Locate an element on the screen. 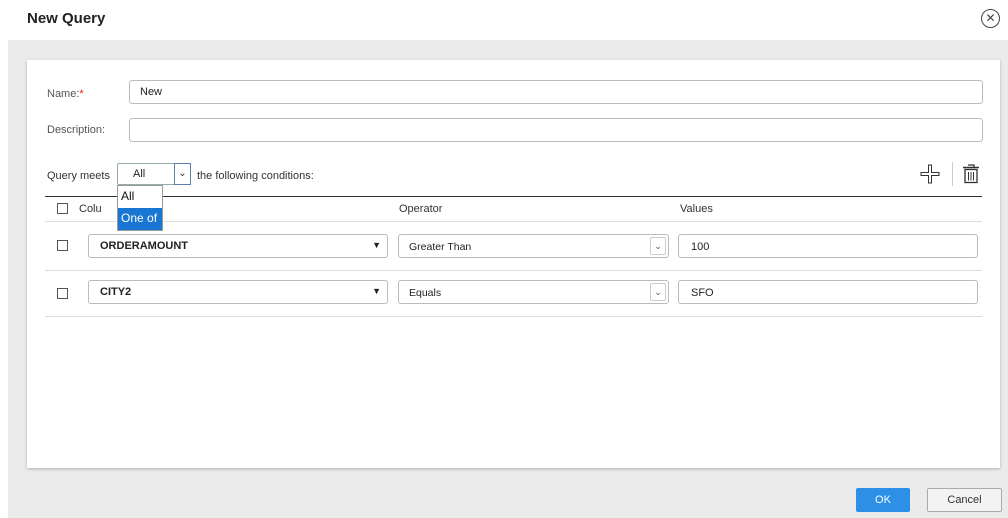 The height and width of the screenshot is (518, 1008). value-input-text: 100 is located at coordinates (700, 247).